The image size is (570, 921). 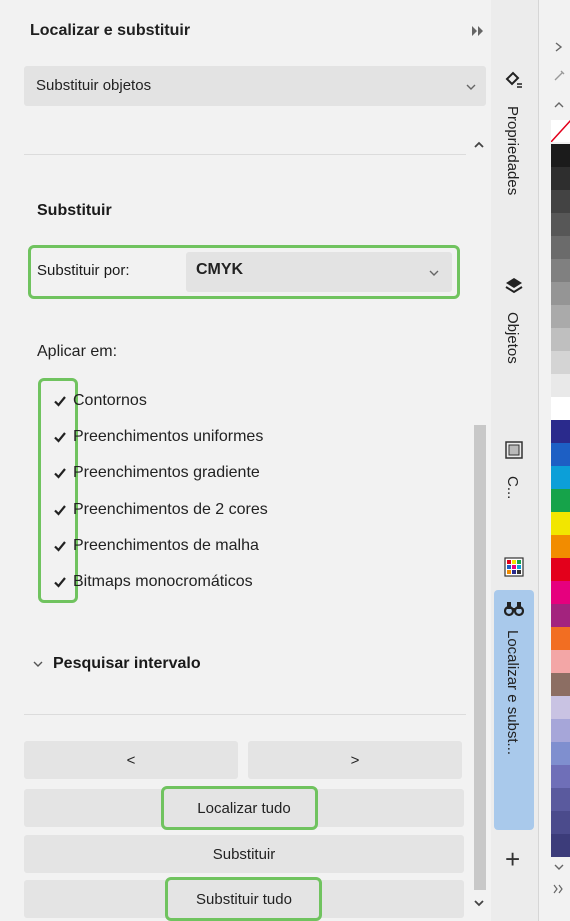 I want to click on no-color-swatch, so click(x=560, y=131).